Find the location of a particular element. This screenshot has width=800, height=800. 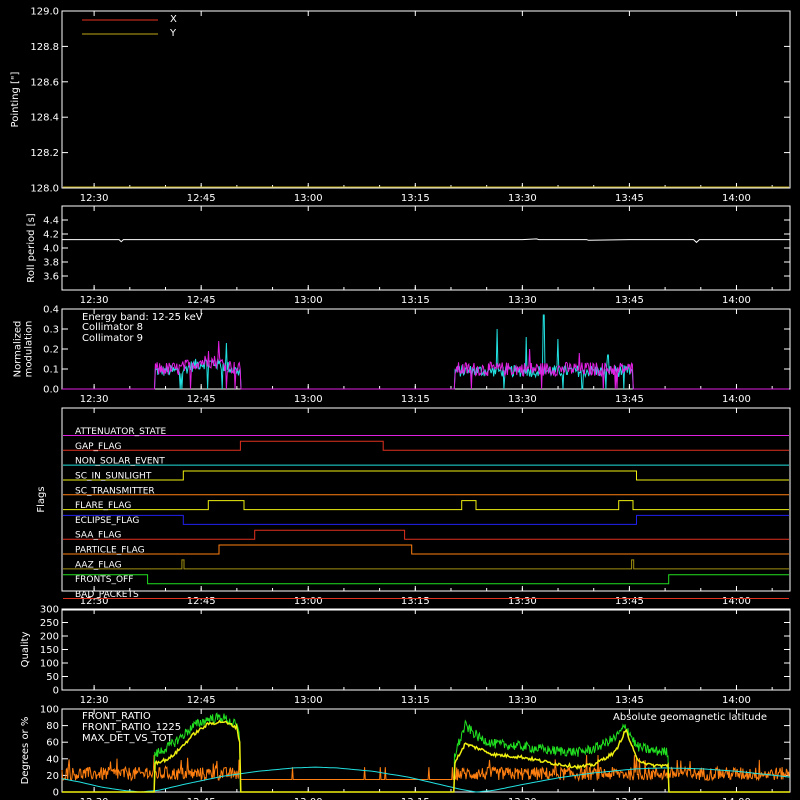

roll-xtick-label: 13:15 is located at coordinates (415, 300).